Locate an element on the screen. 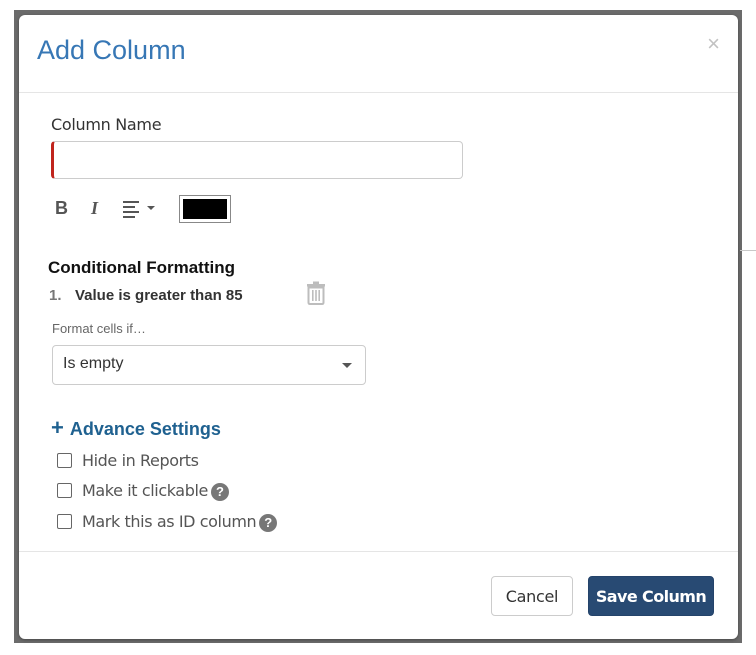 This screenshot has width=756, height=655. conditional-formatting-heading: Conditional Formatting is located at coordinates (141, 267).